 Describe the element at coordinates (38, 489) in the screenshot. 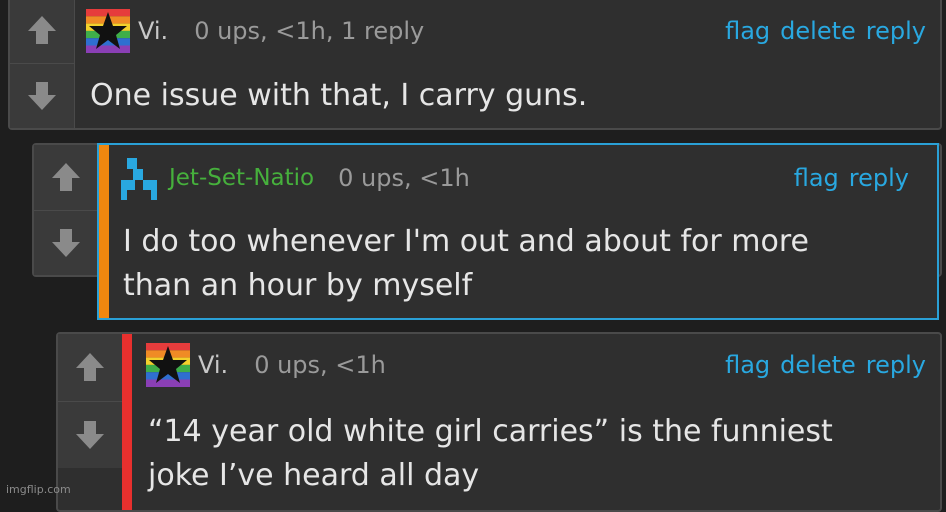

I see `watermark: imgflip.com` at that location.